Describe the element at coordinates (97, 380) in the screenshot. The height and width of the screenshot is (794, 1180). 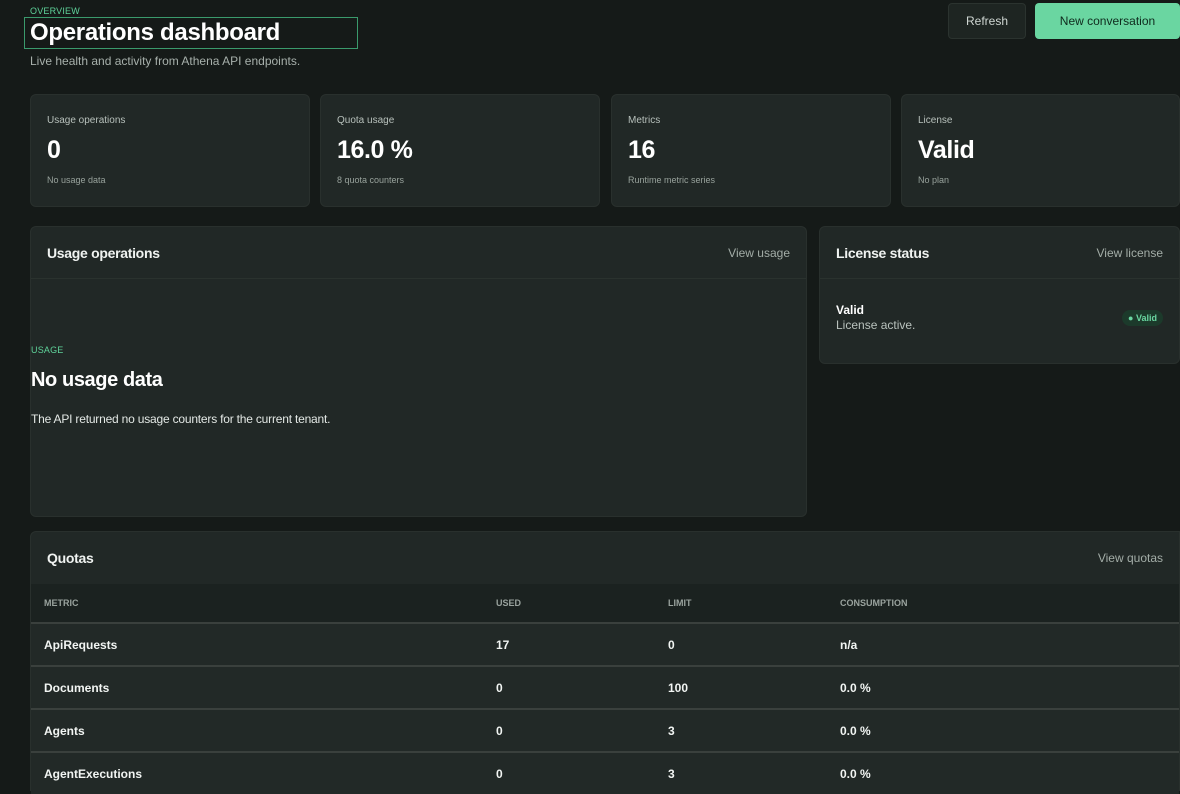
I see `empty-title: No usage data` at that location.